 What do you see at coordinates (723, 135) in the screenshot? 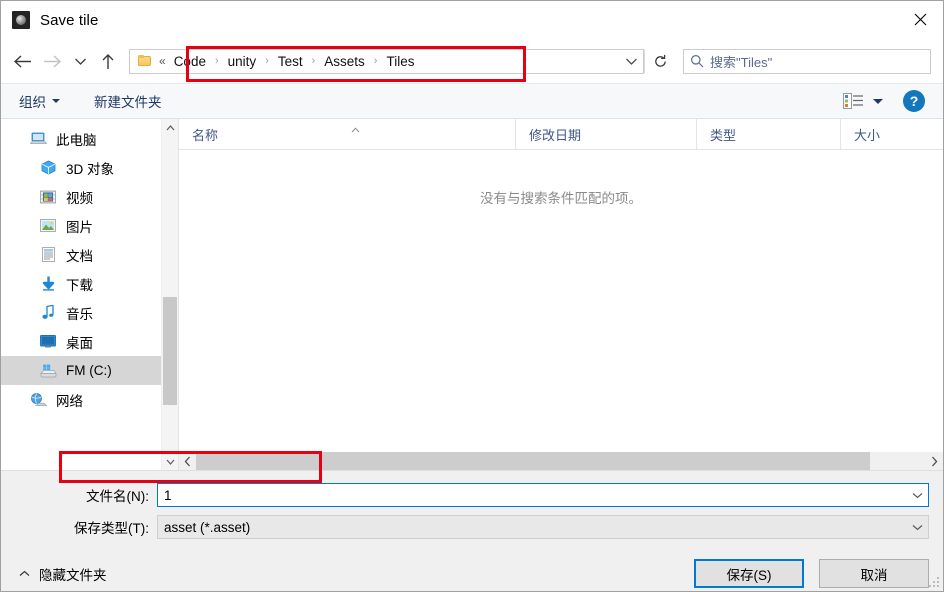
I see `column-label: 类型` at bounding box center [723, 135].